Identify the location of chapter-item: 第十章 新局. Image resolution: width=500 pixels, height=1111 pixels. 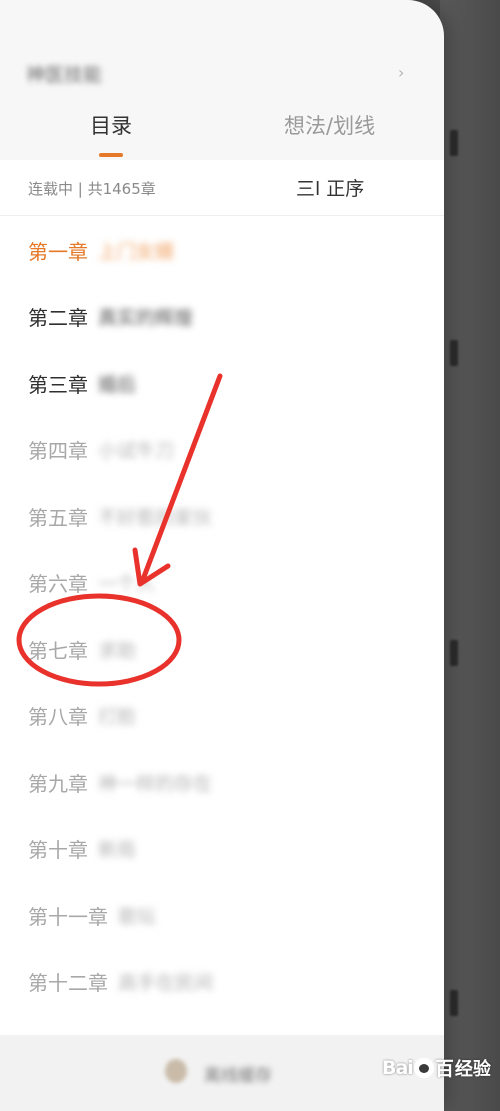
(82, 849).